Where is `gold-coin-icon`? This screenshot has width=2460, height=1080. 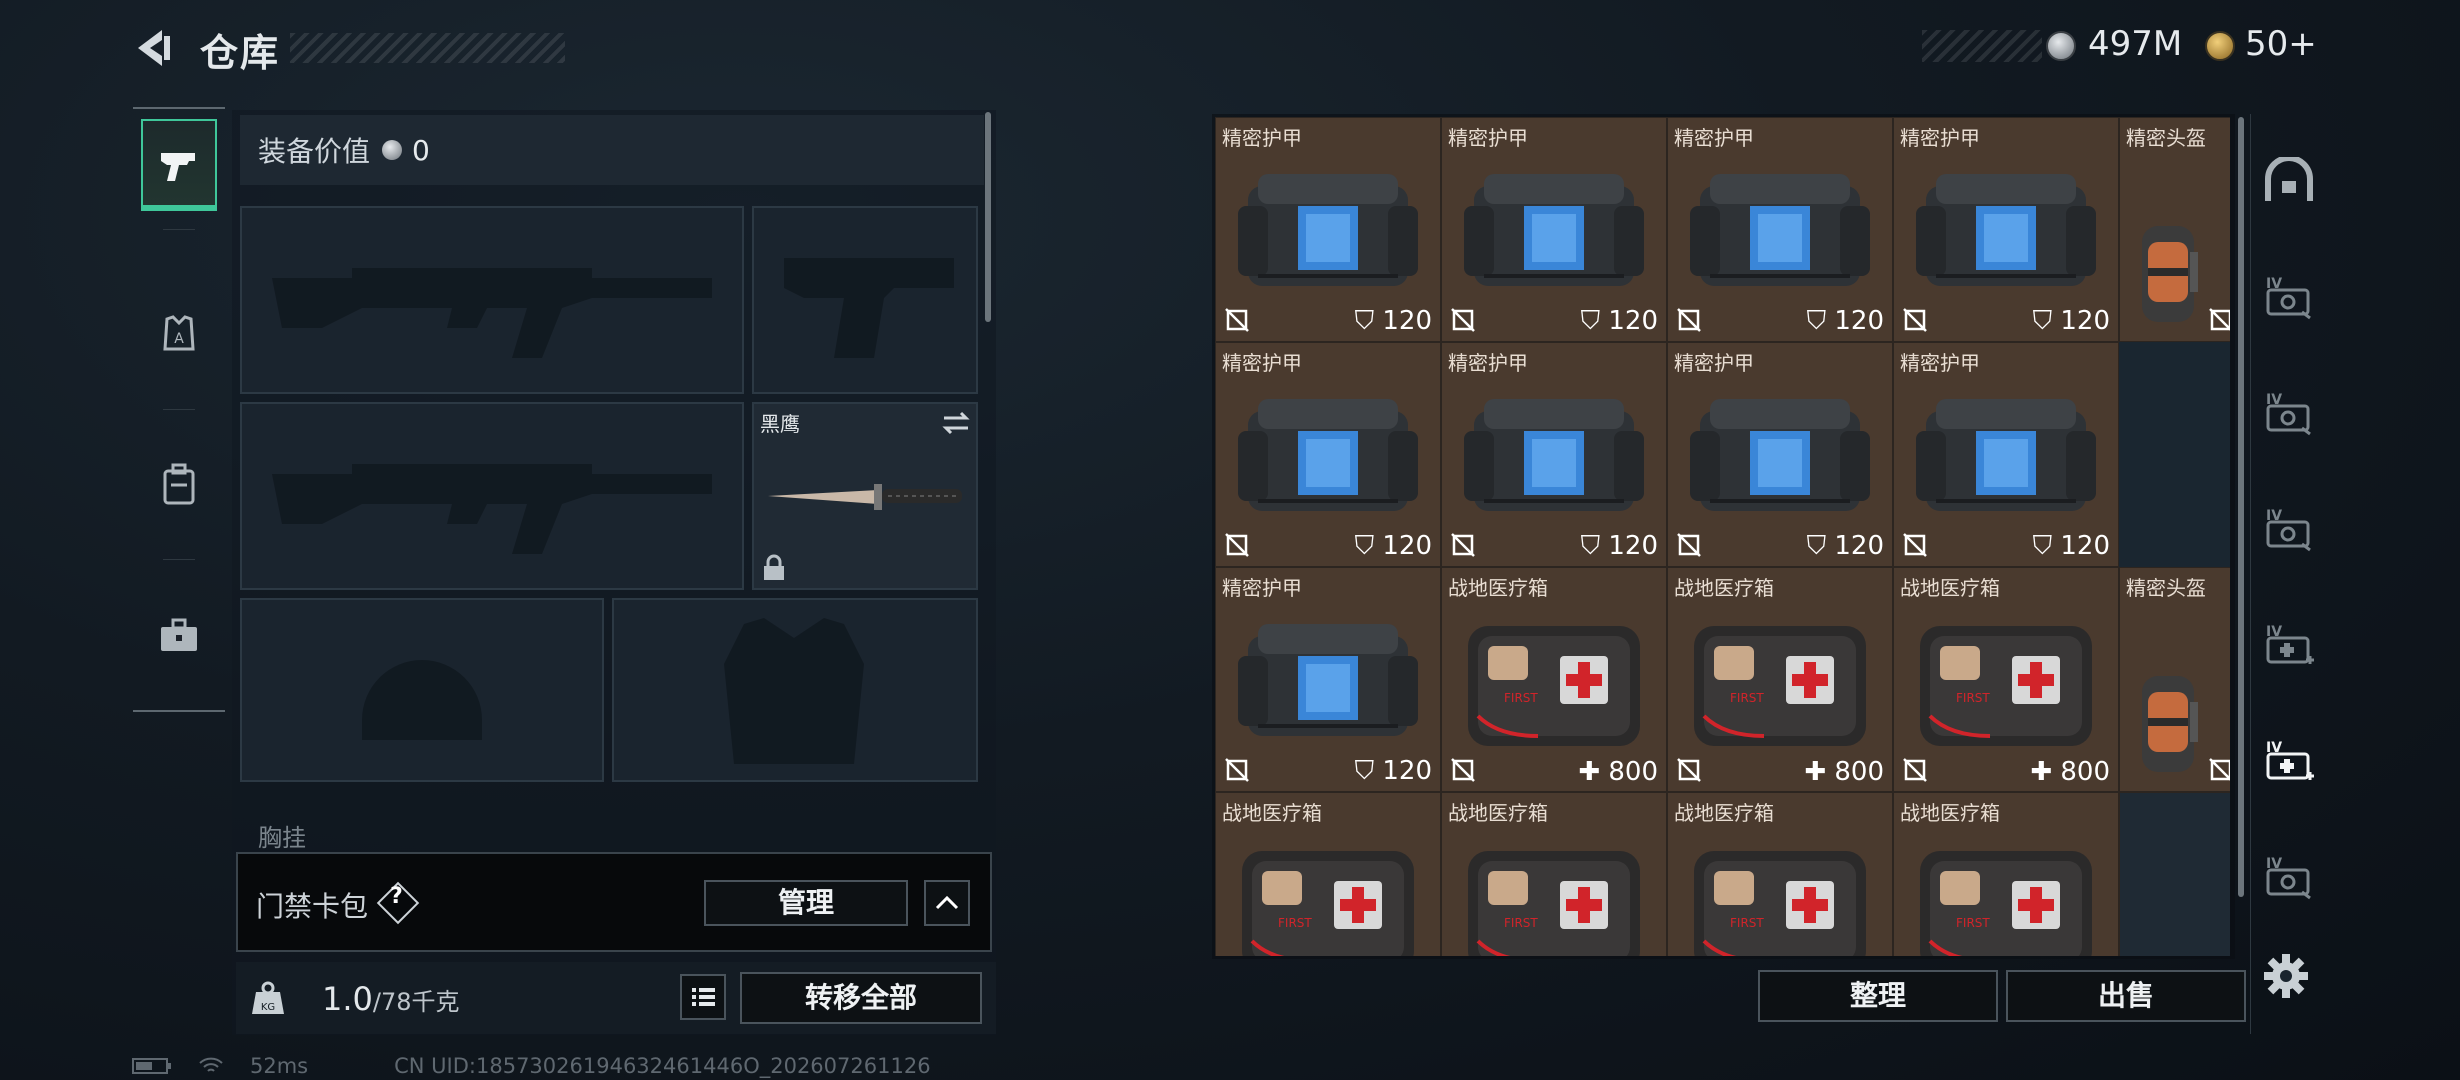
gold-coin-icon is located at coordinates (2220, 46).